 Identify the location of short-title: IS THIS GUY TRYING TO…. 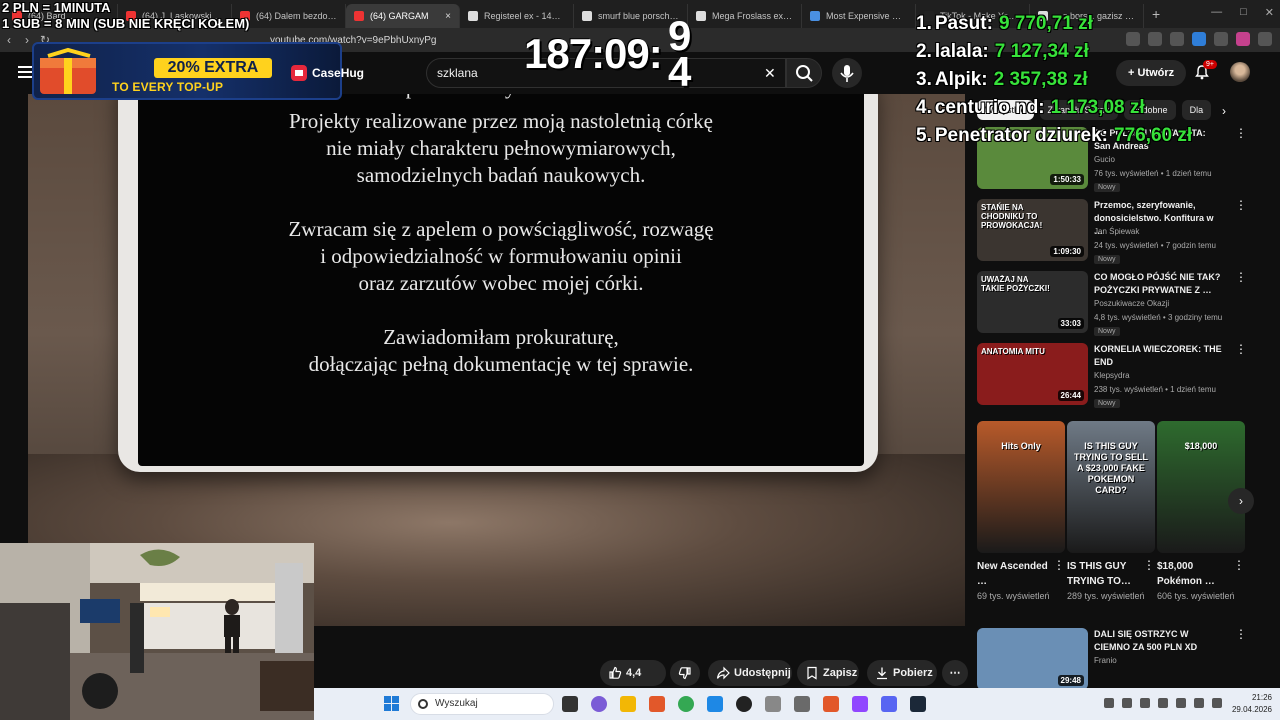
(1104, 574).